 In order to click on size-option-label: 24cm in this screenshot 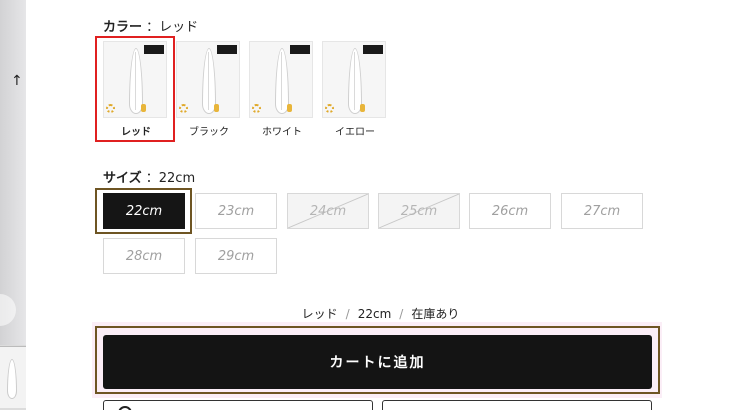, I will do `click(328, 211)`.